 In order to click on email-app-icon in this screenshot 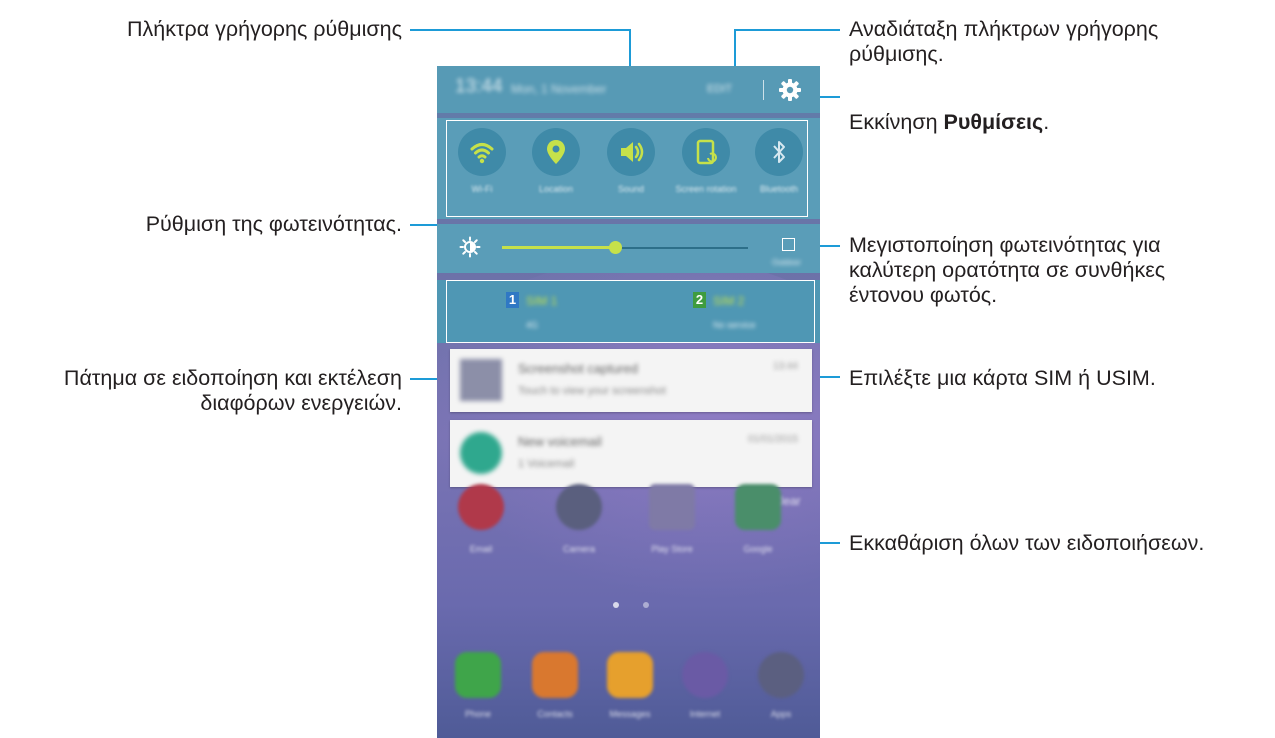, I will do `click(481, 507)`.